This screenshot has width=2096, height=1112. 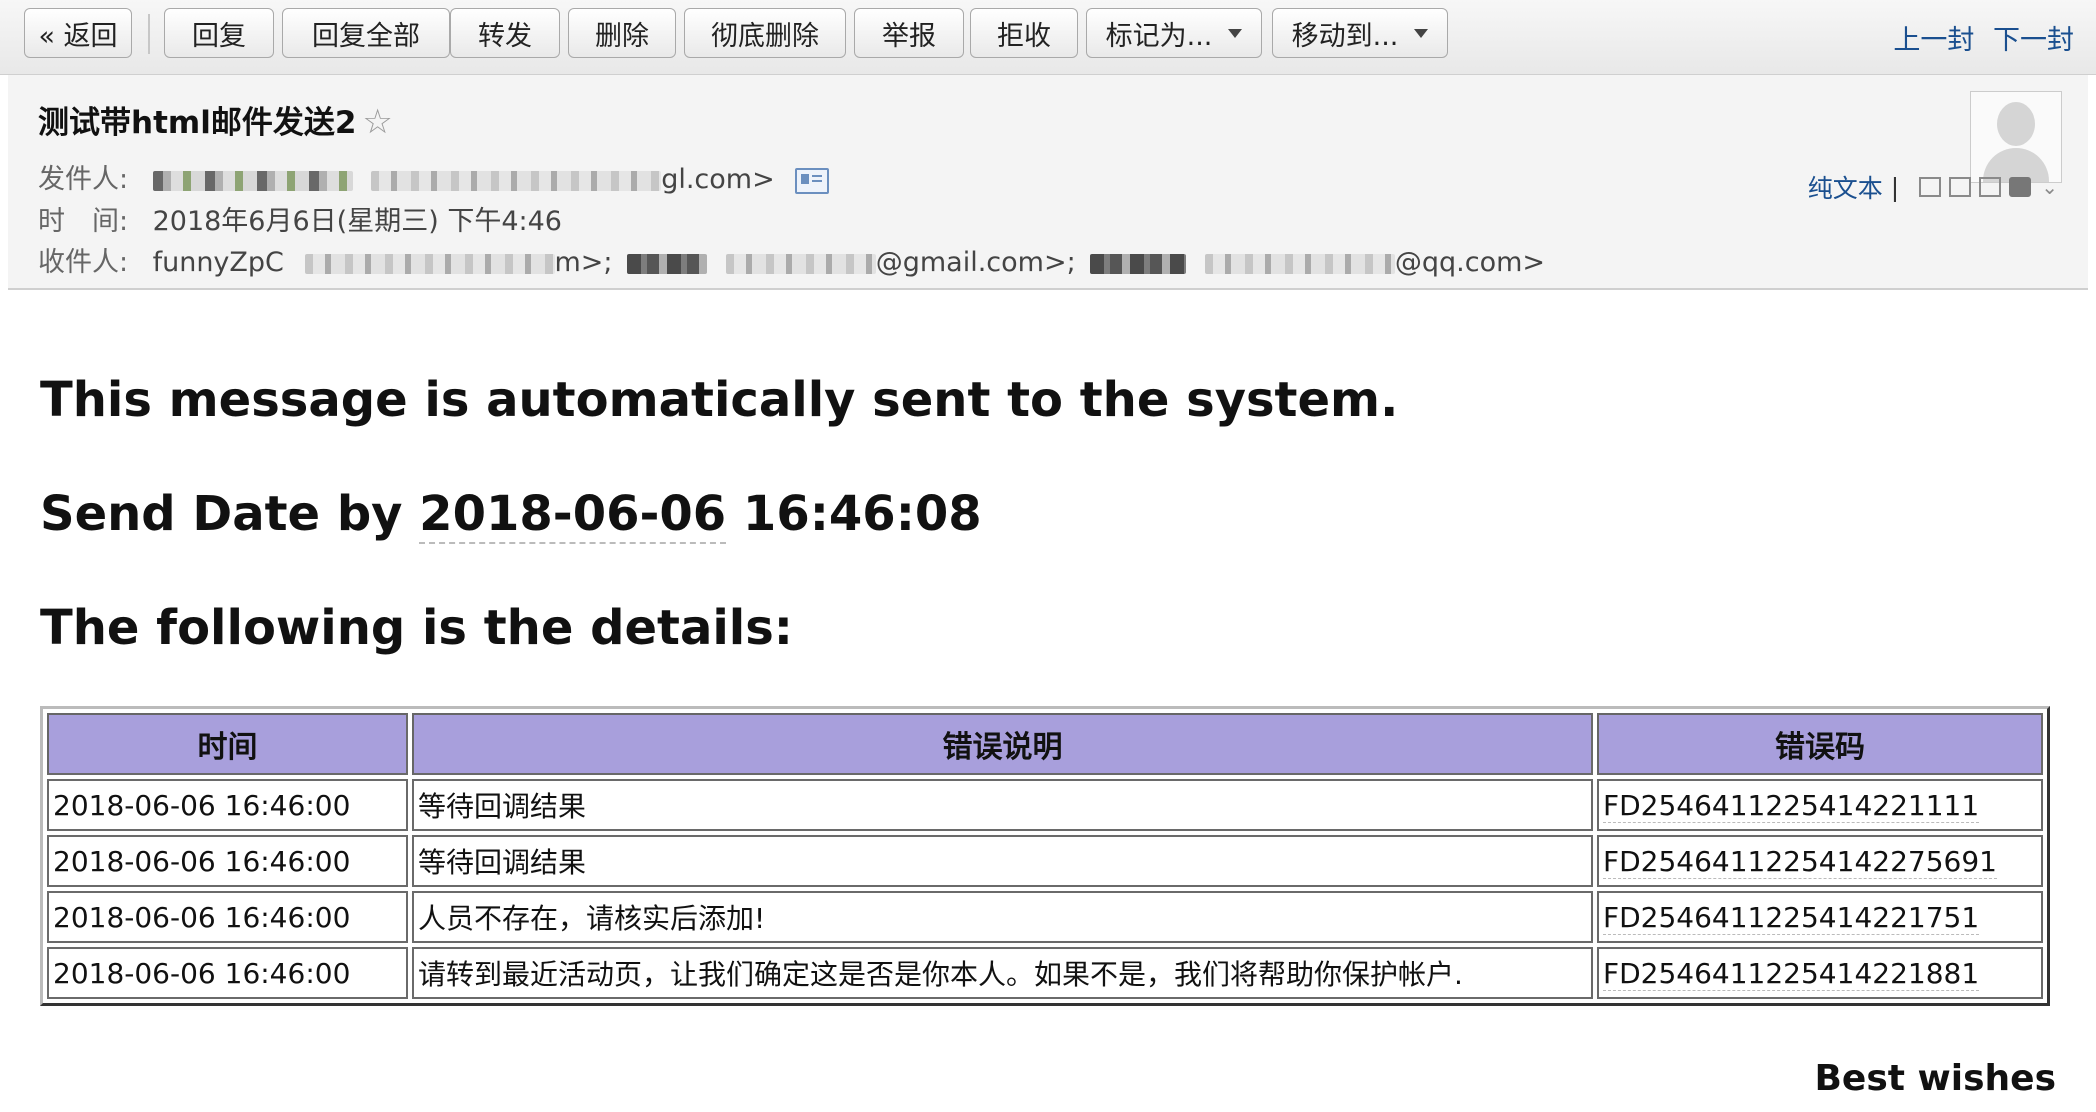 I want to click on subject-text: 测试带html邮件发送2, so click(x=197, y=123).